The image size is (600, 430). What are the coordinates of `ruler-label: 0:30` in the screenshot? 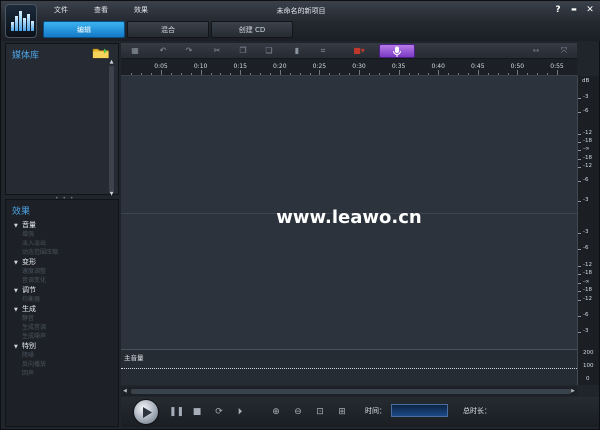 It's located at (359, 66).